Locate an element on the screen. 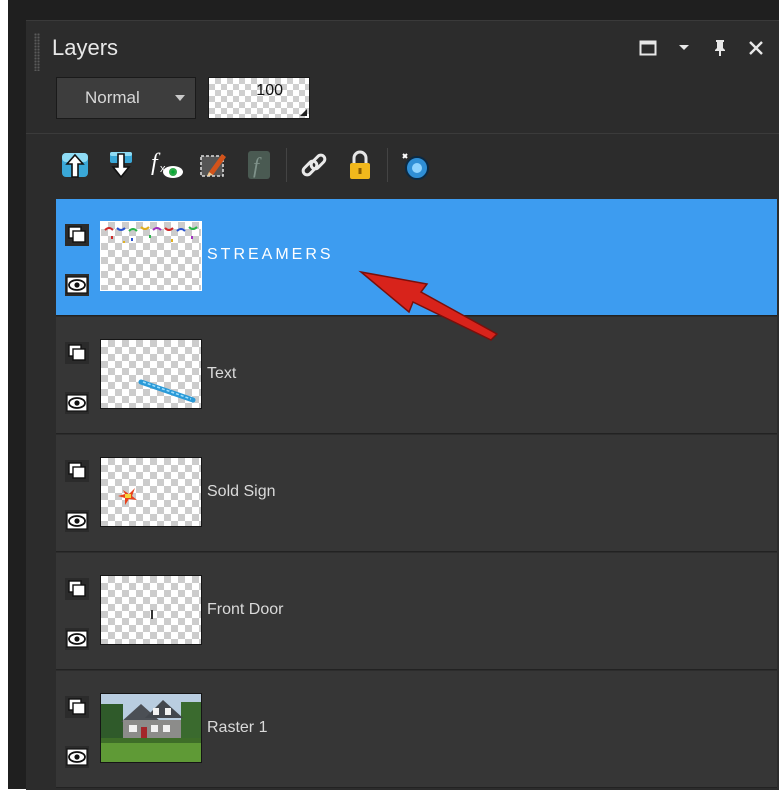  link-icon is located at coordinates (314, 165).